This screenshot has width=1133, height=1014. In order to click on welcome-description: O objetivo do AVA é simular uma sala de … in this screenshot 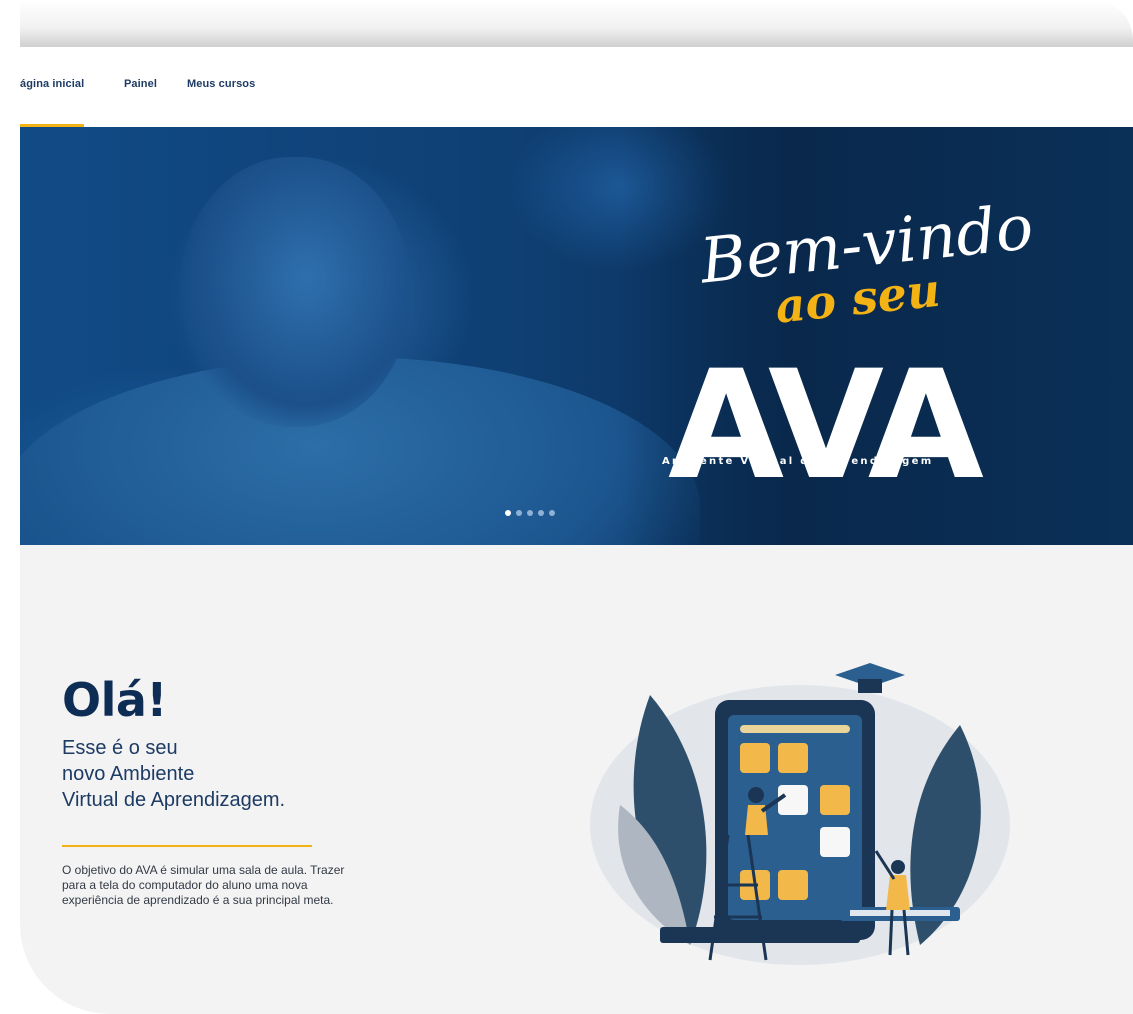, I will do `click(203, 885)`.